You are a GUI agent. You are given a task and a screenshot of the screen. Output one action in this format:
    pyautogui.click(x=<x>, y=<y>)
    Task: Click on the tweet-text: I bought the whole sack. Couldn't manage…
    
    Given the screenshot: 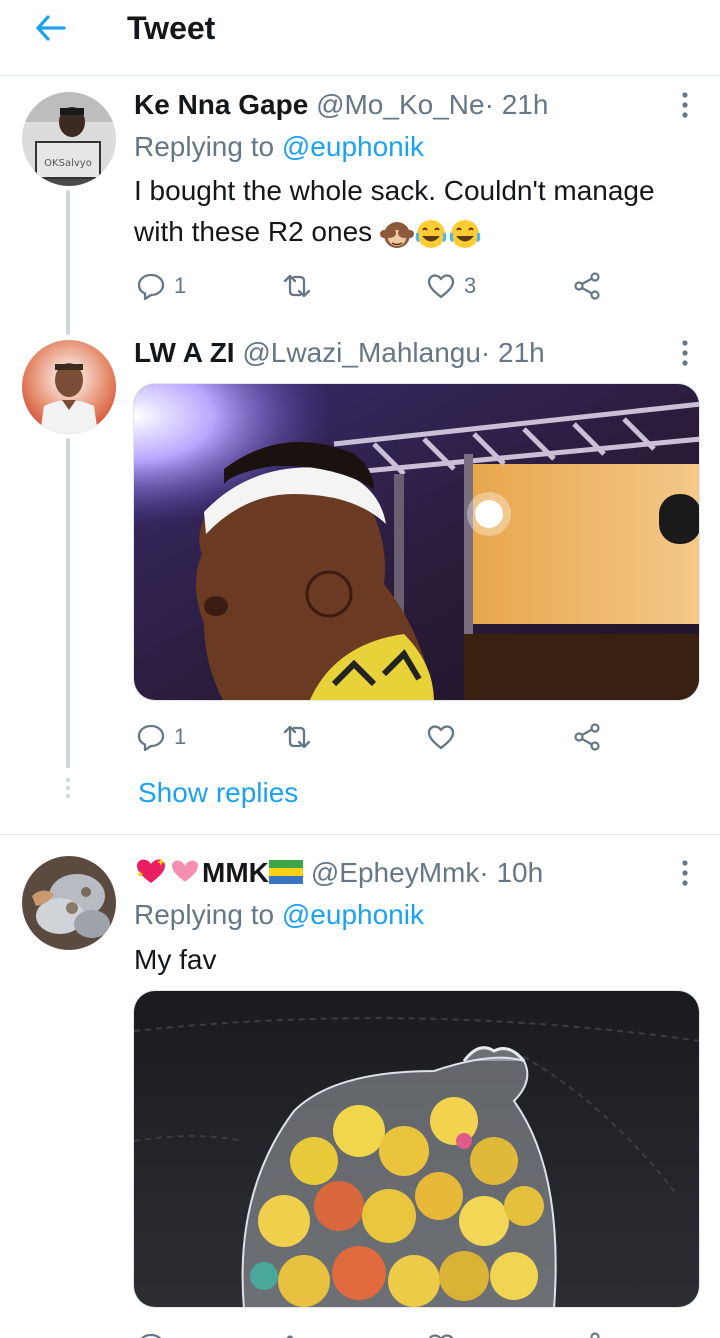 What is the action you would take?
    pyautogui.click(x=419, y=211)
    